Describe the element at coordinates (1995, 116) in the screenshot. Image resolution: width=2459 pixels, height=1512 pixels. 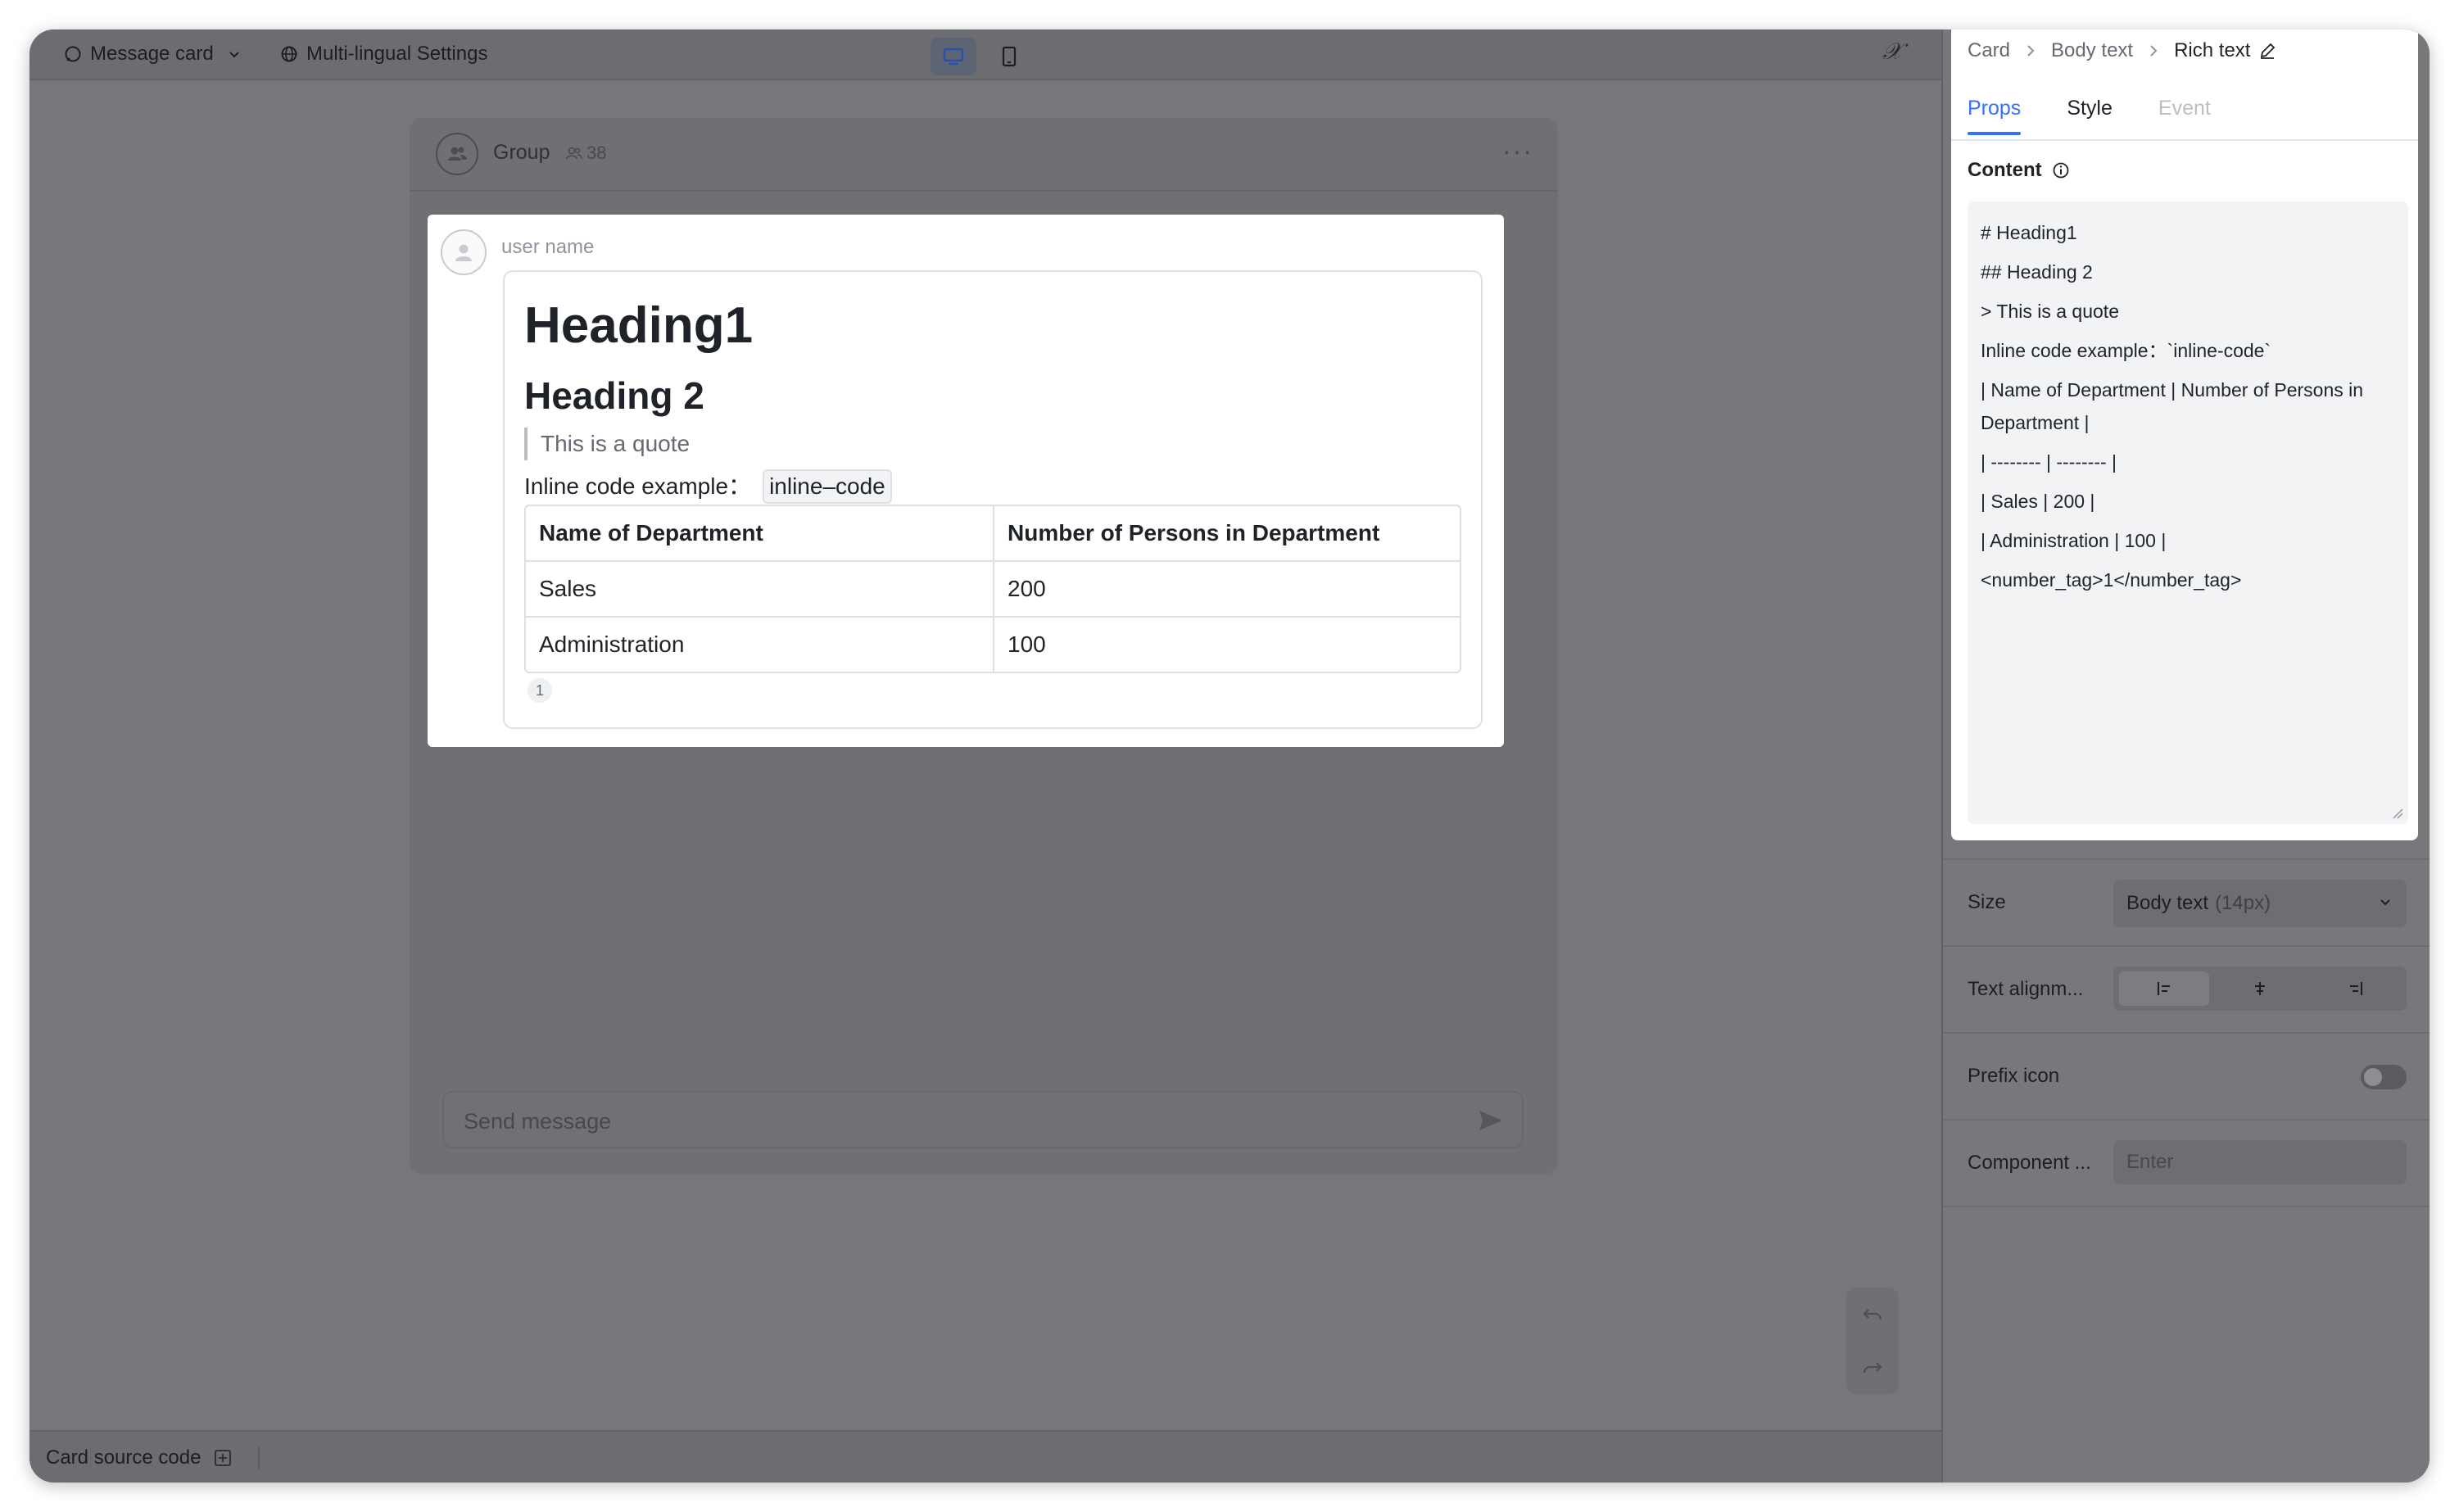
I see `tab-props: Props` at that location.